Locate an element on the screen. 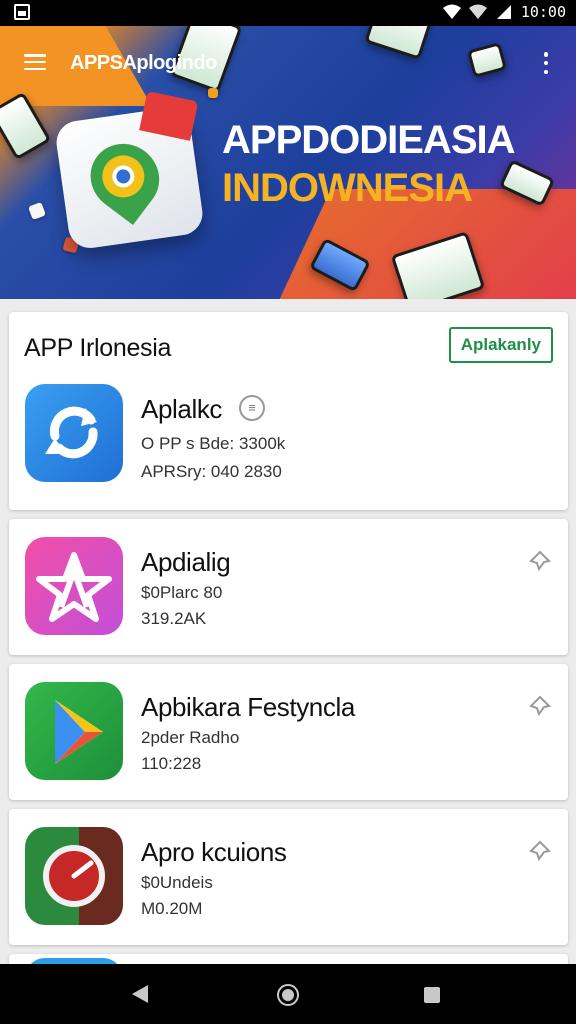 This screenshot has height=1024, width=576. gallery-icon is located at coordinates (22, 12).